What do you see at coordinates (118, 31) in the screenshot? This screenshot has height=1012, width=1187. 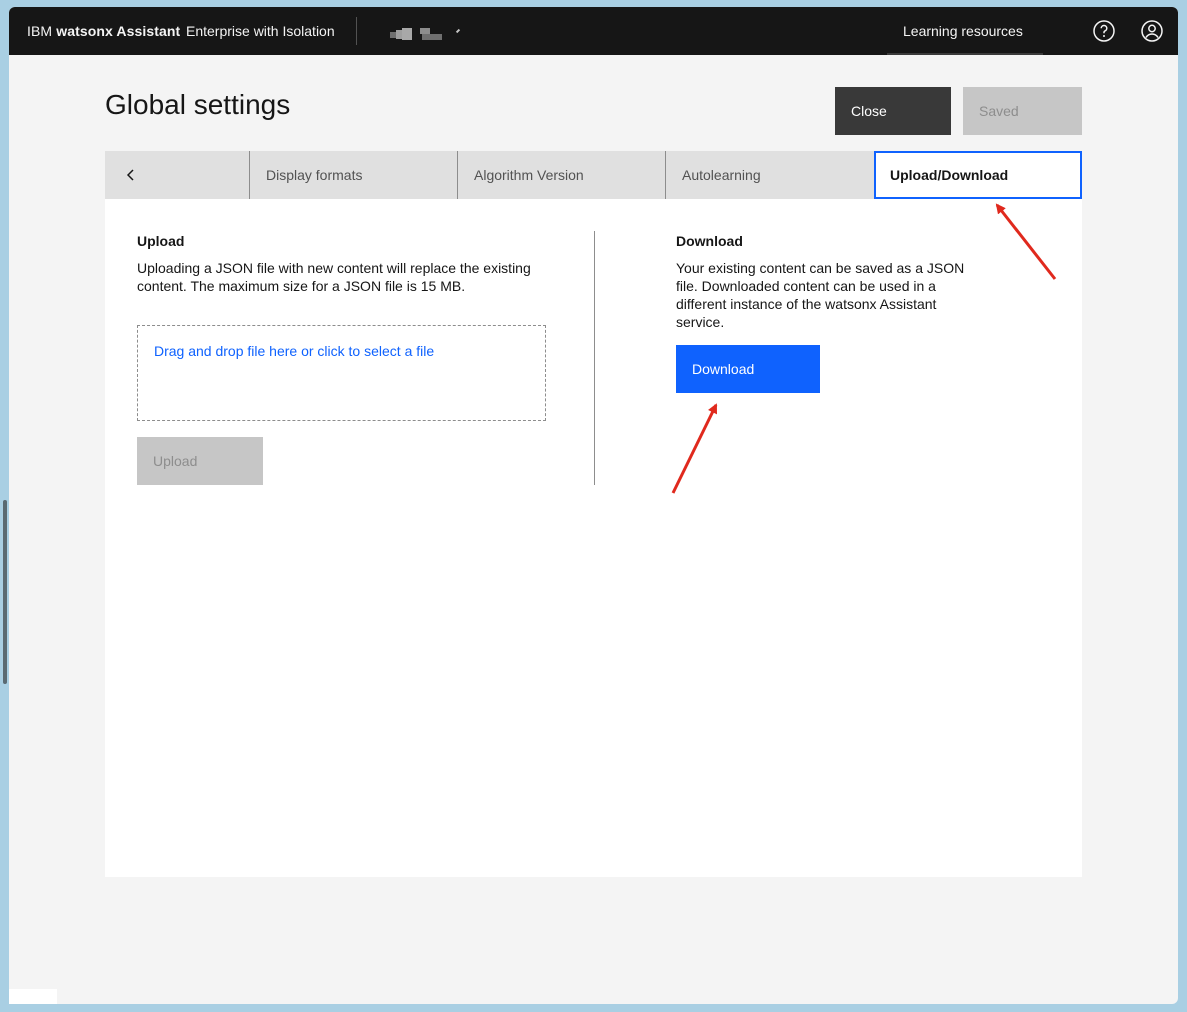 I see `brand-name: watsonx Assistant` at bounding box center [118, 31].